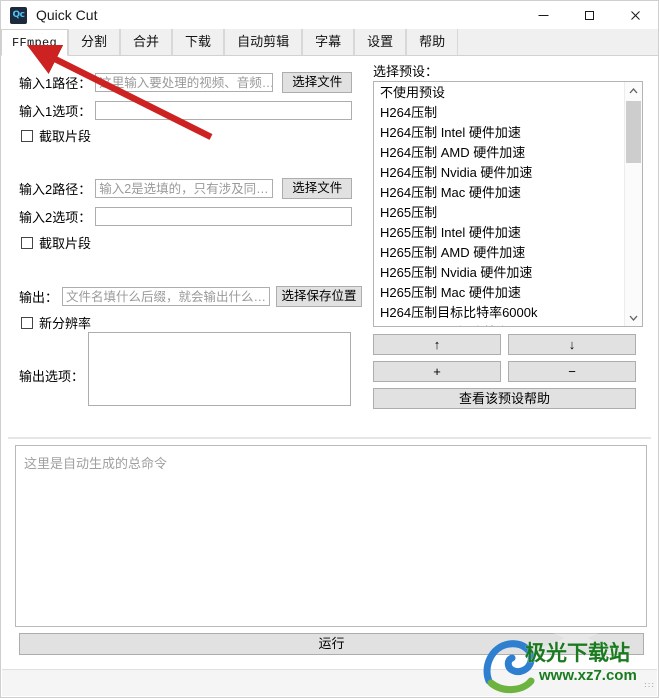 This screenshot has height=698, width=659. I want to click on list-item: H265压制 Mac 硬件加速, so click(499, 293).